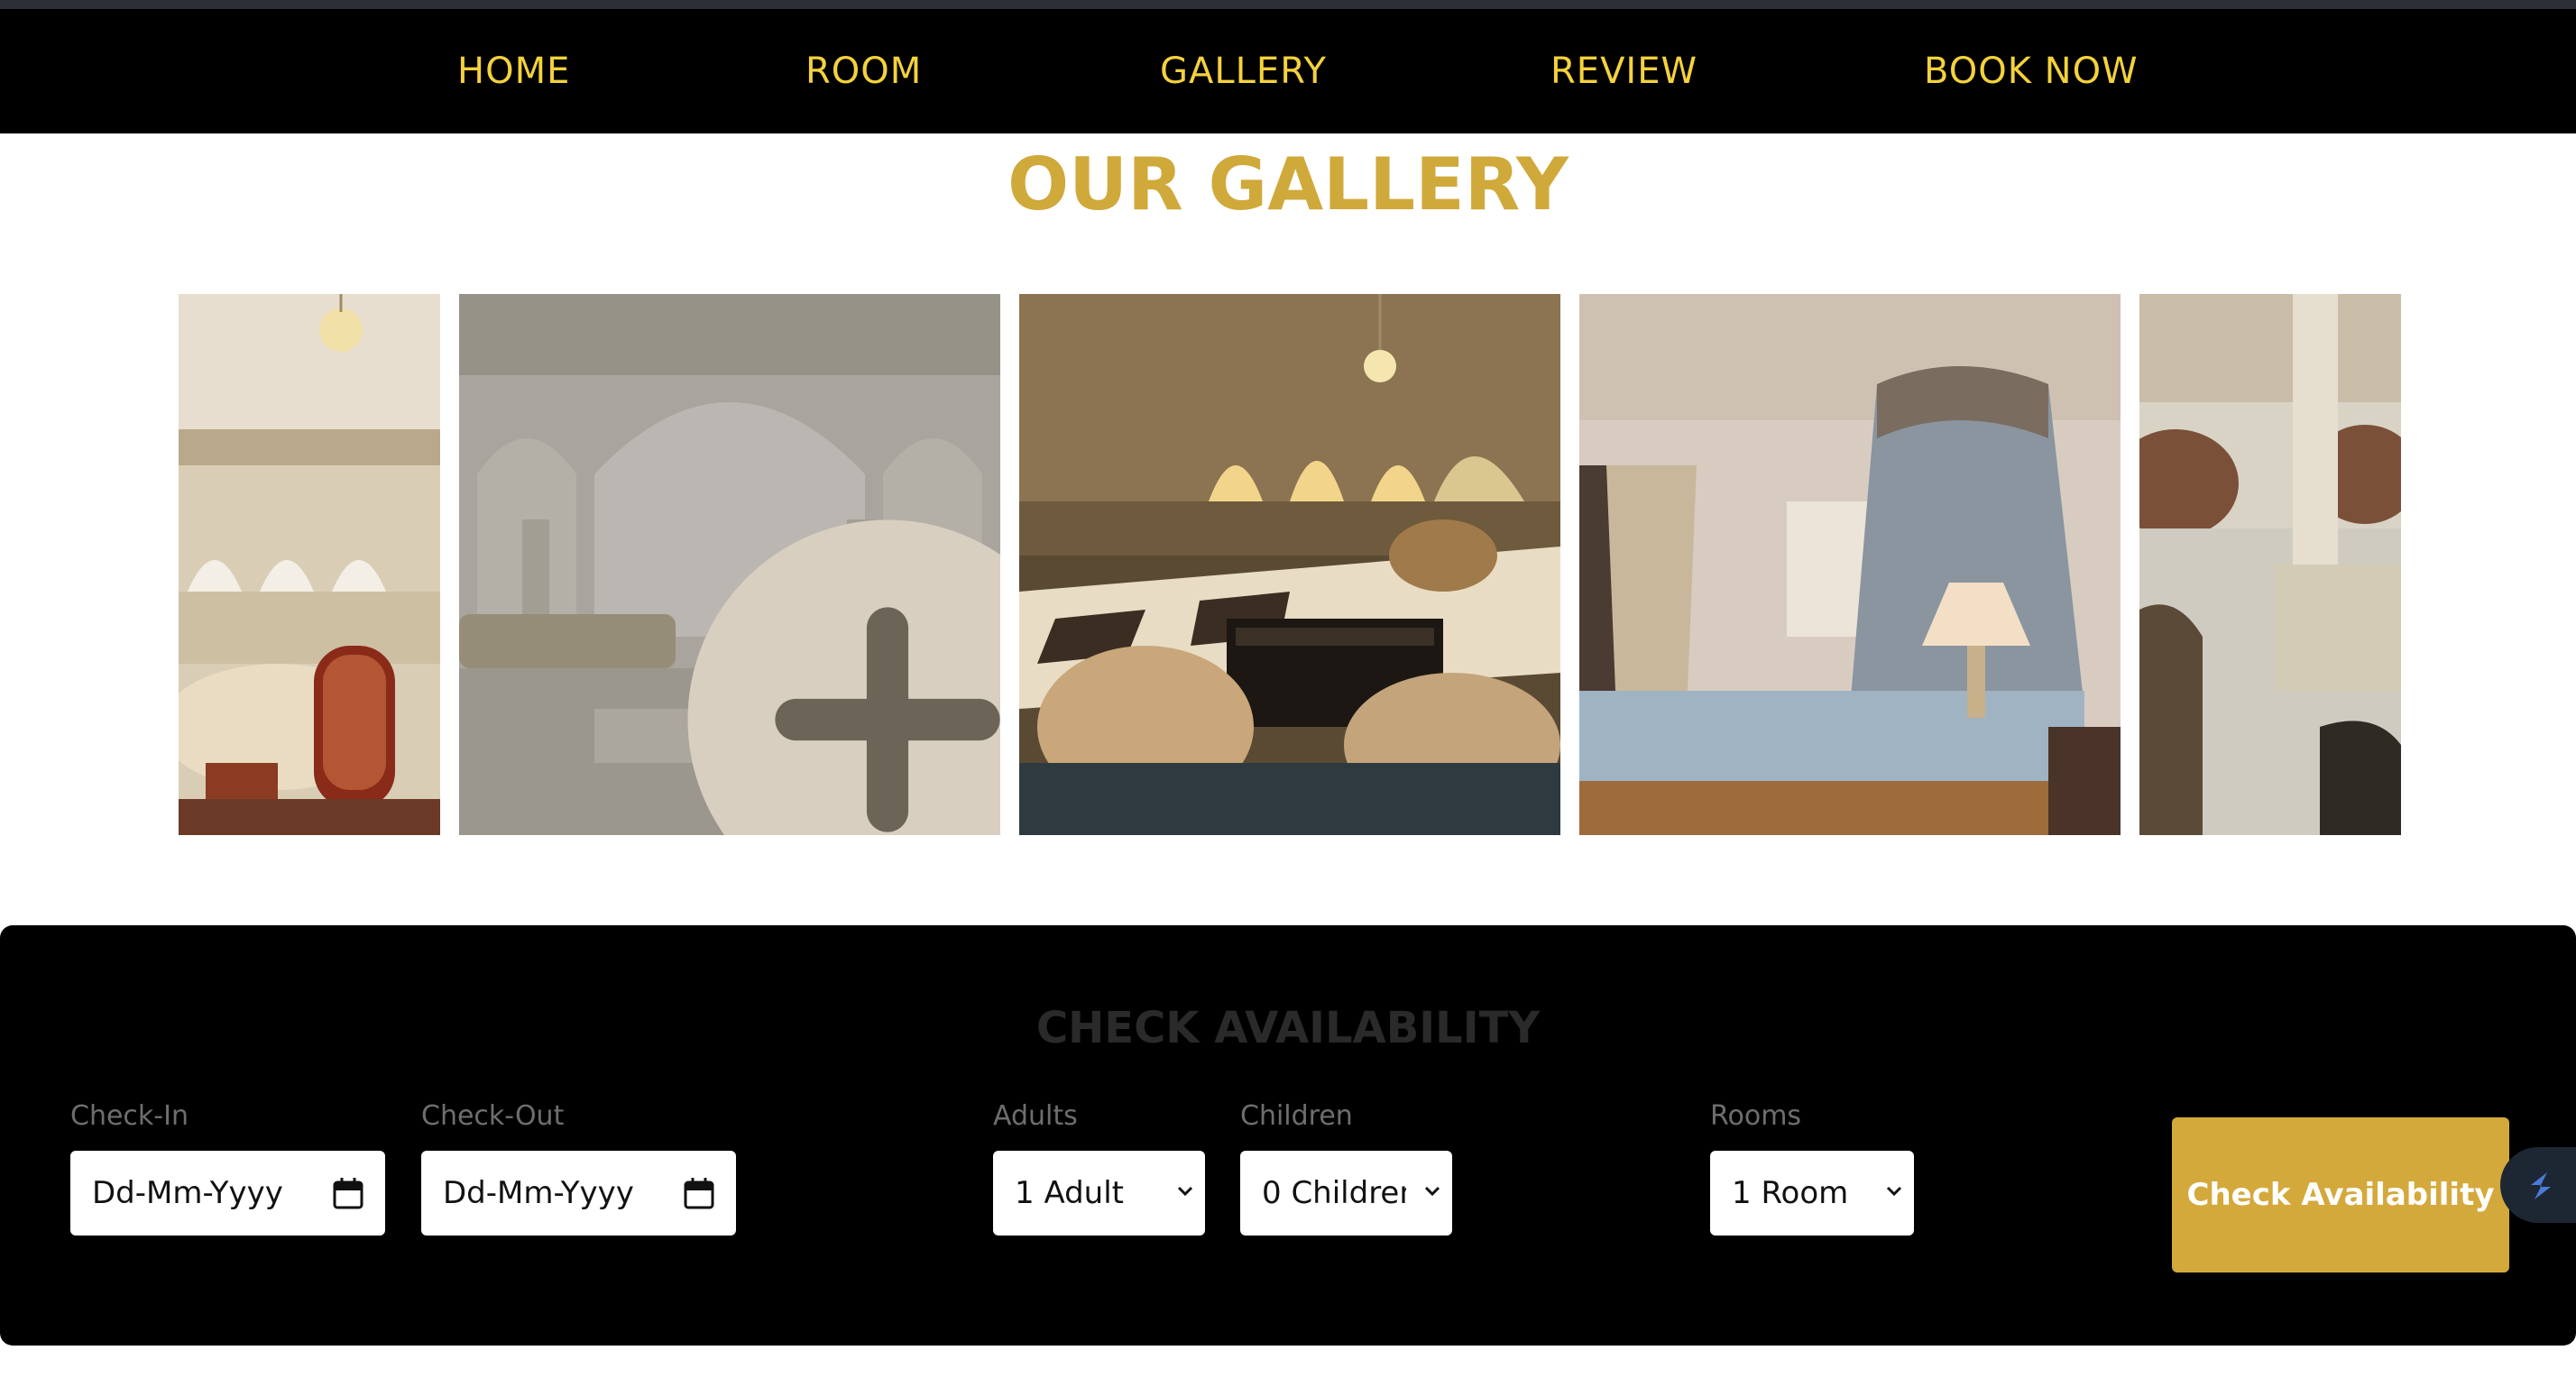 This screenshot has height=1378, width=2576. Describe the element at coordinates (539, 1193) in the screenshot. I see `check-out-placeholder: Dd-Mm-Yyyy` at that location.